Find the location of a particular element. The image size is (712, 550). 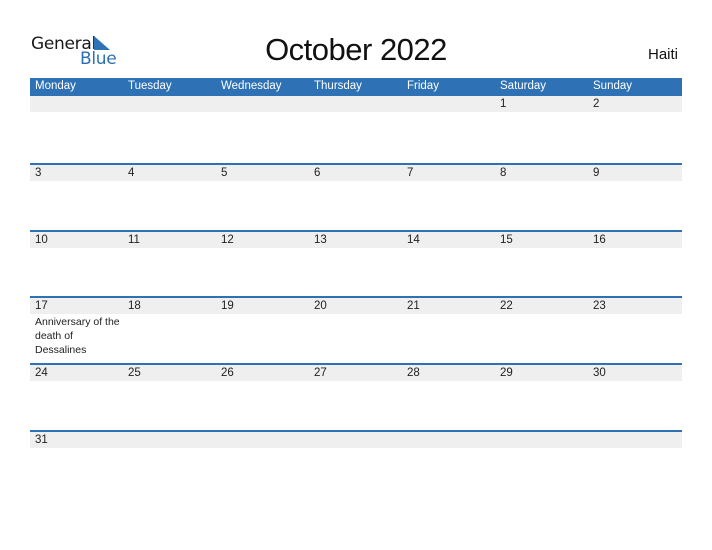

day-number: 8 is located at coordinates (503, 172).